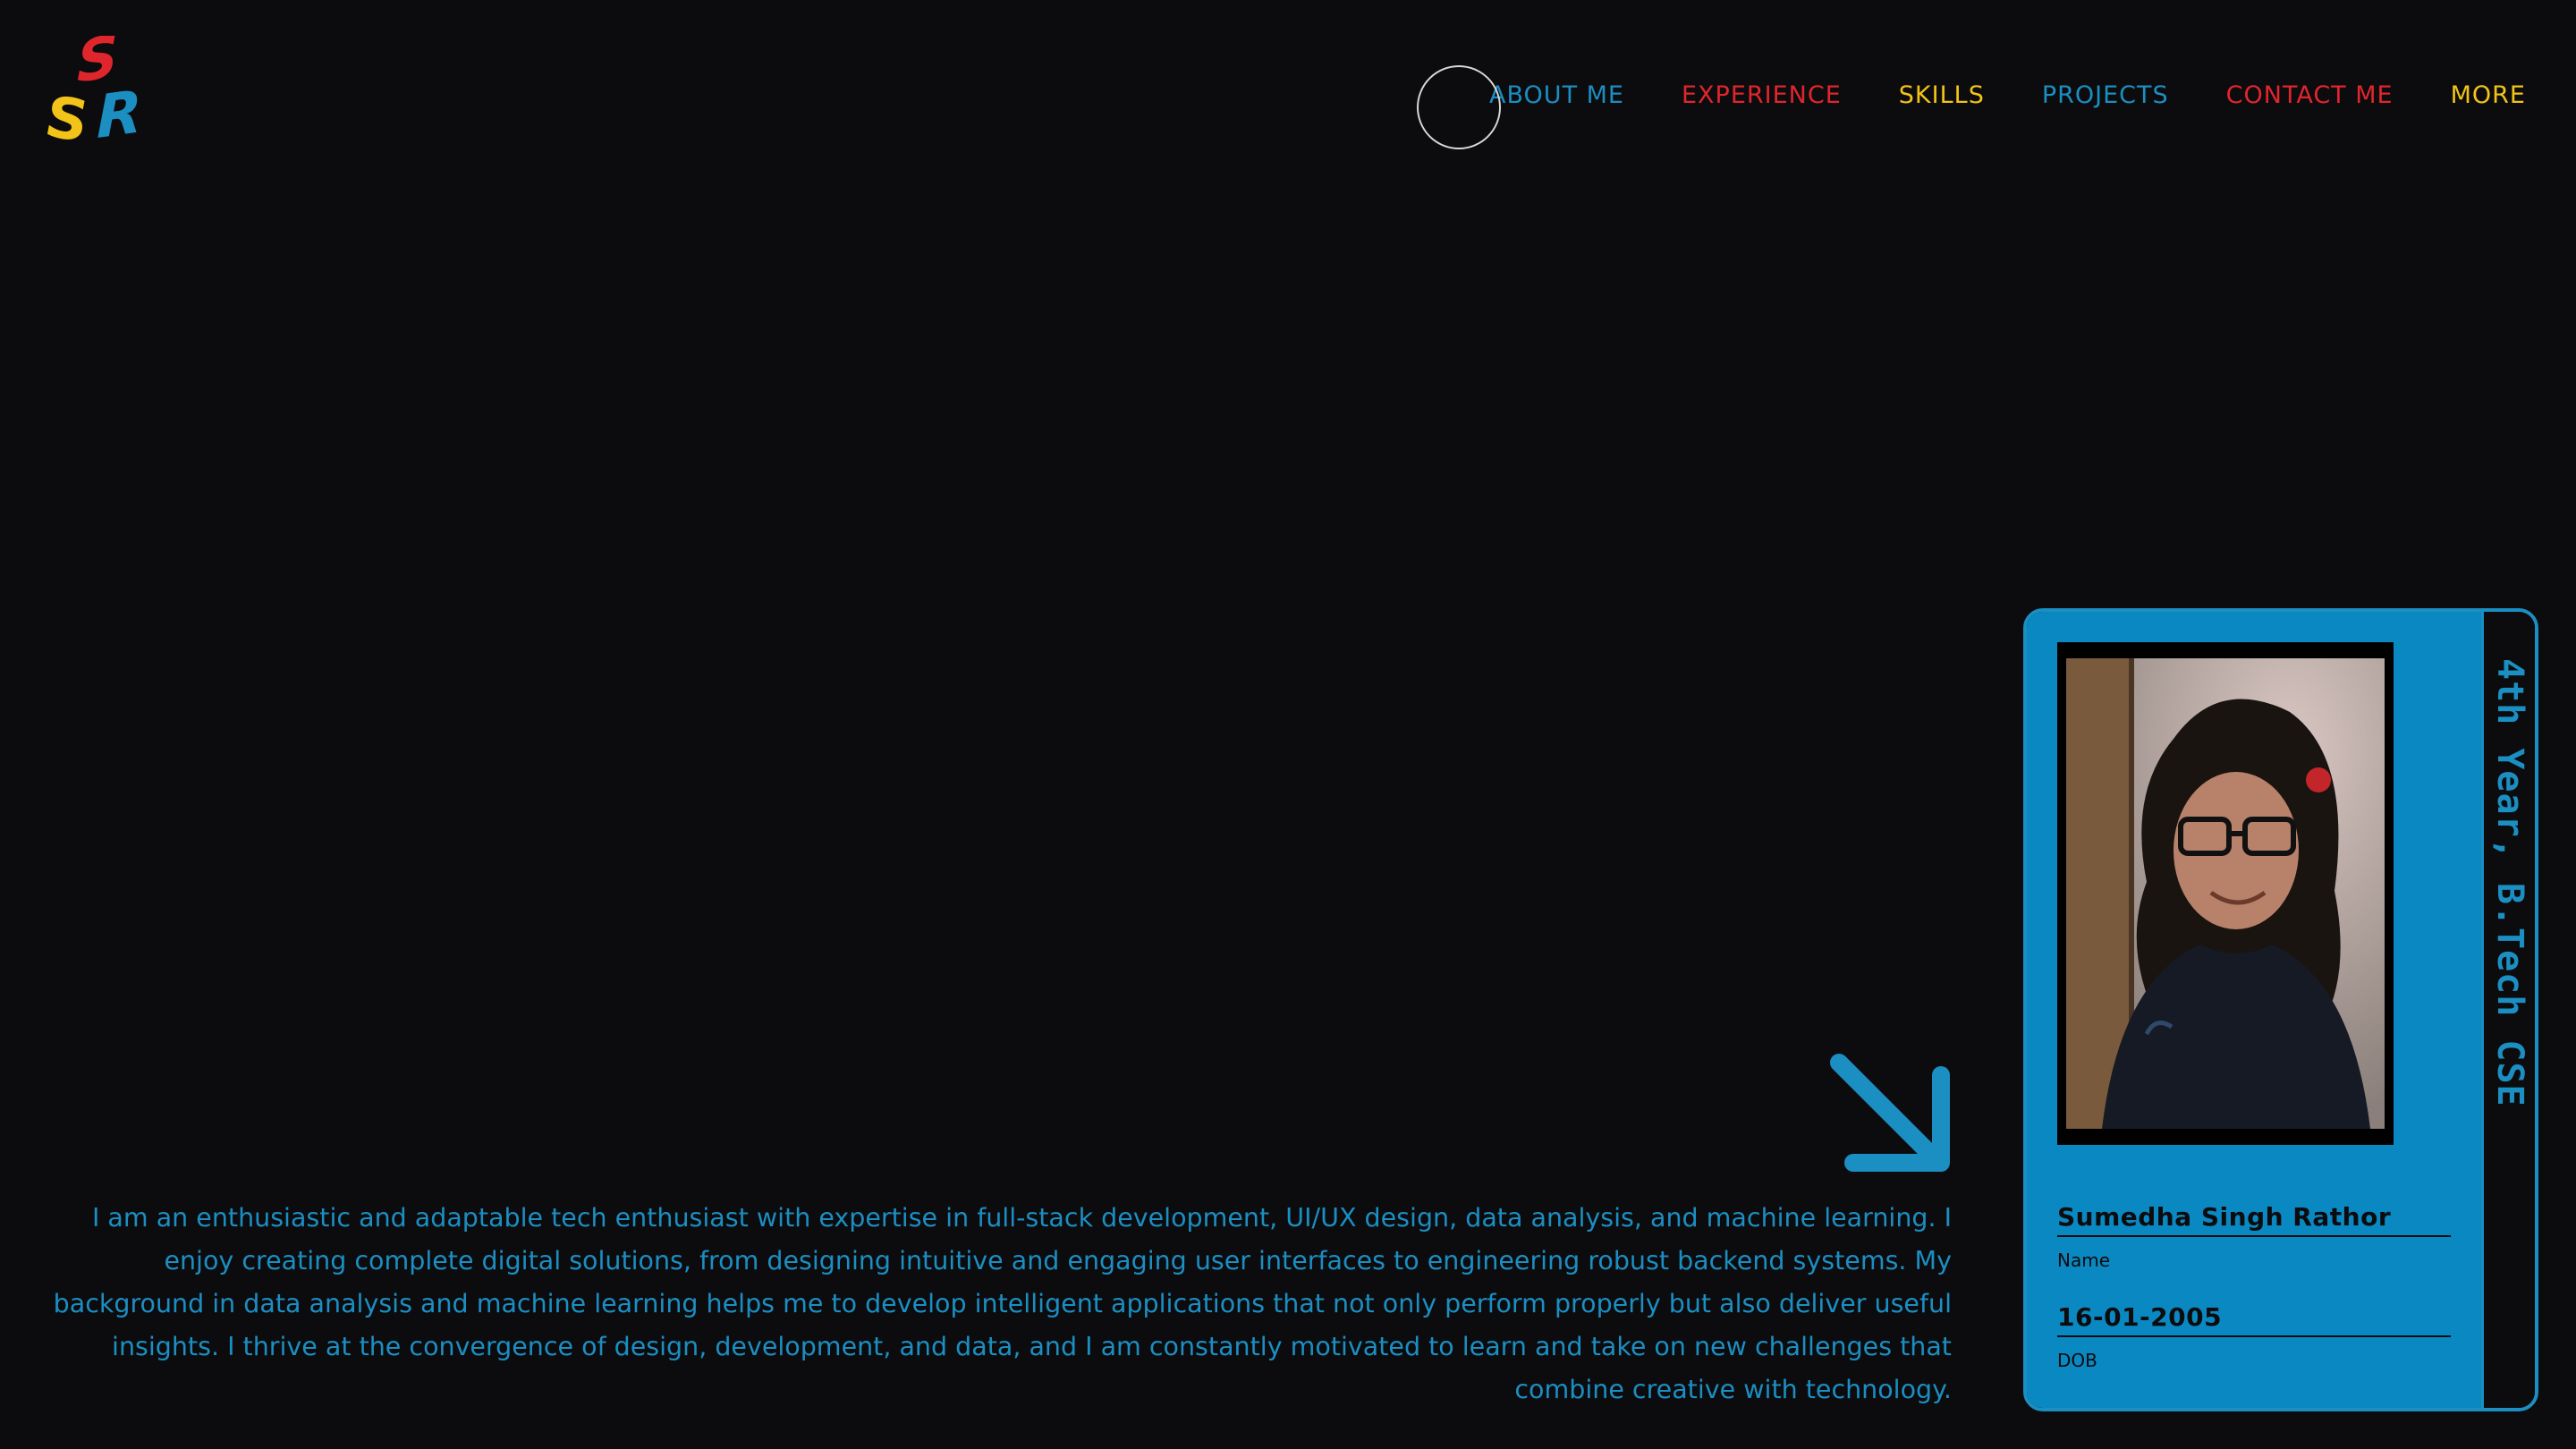 The image size is (2576, 1449). I want to click on logo-letter-r: R, so click(119, 114).